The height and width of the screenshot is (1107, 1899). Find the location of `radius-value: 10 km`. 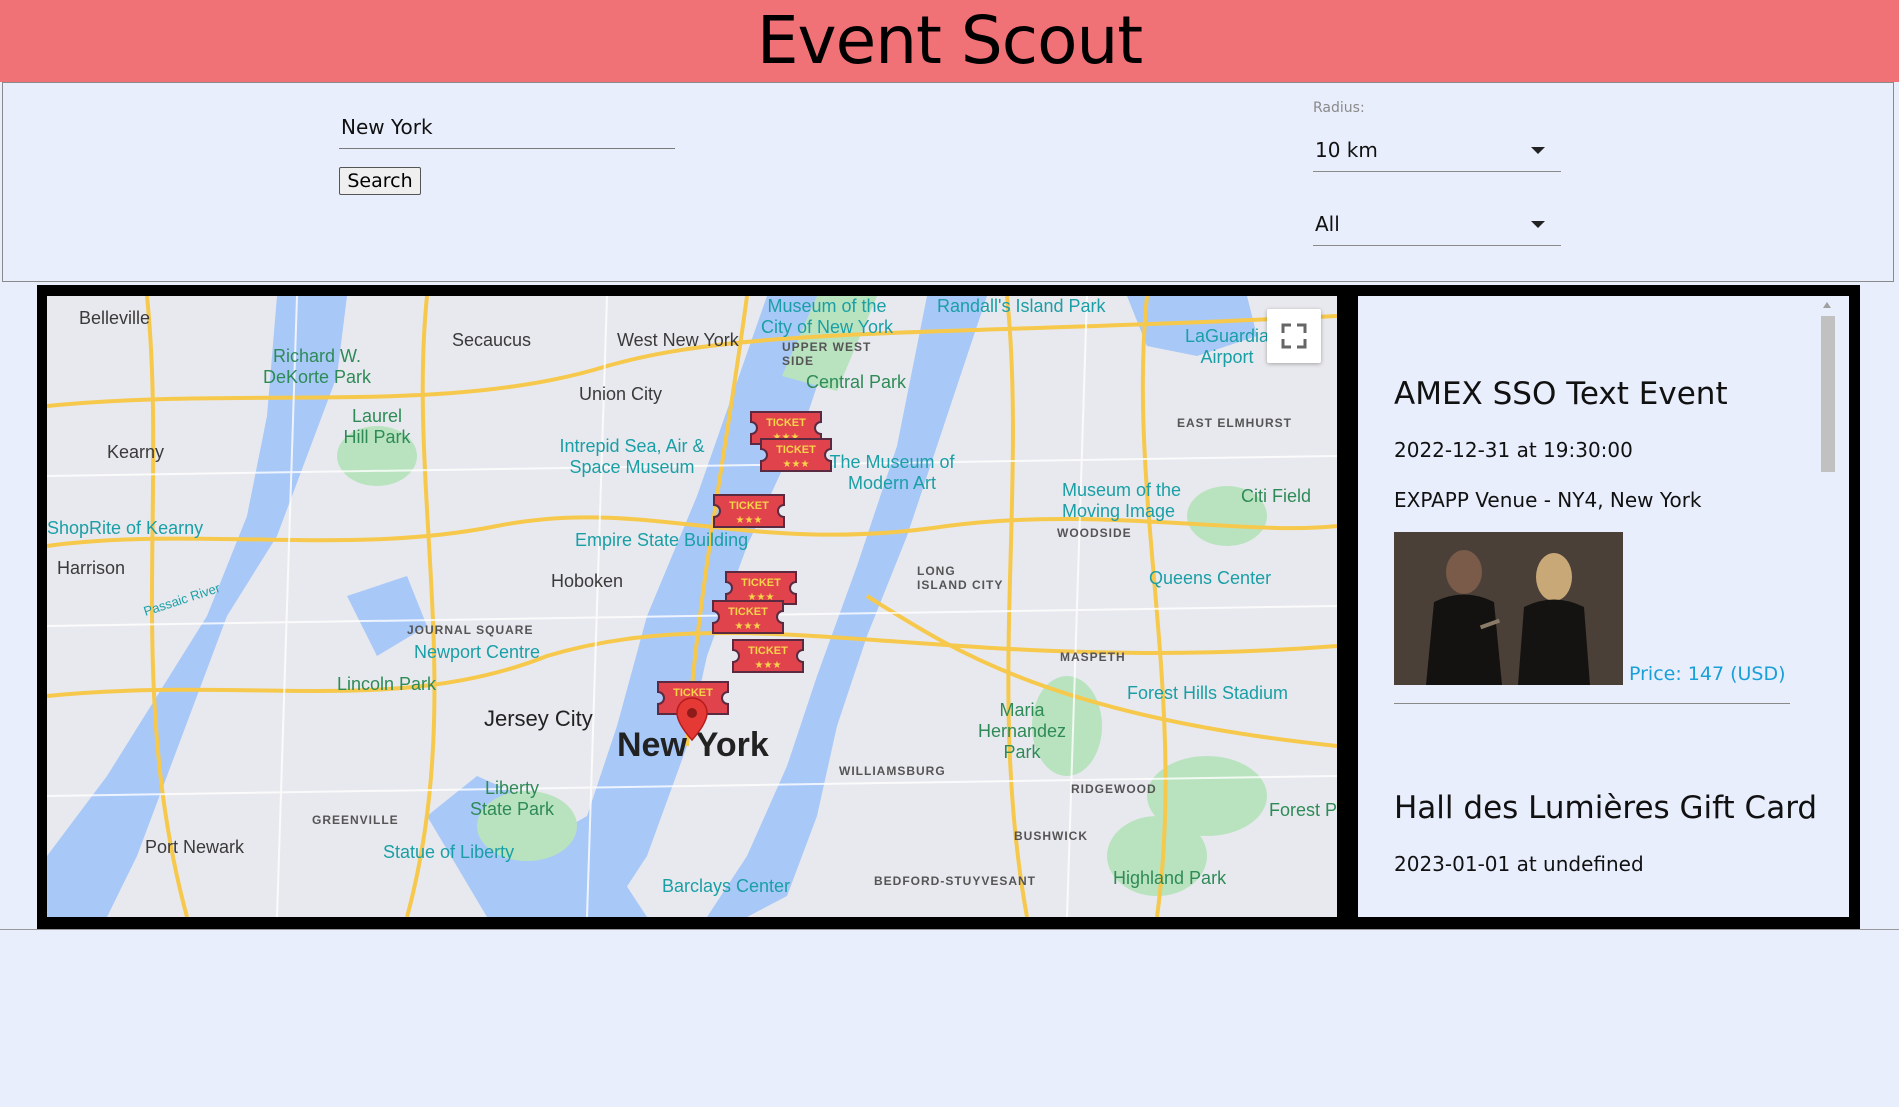

radius-value: 10 km is located at coordinates (1346, 150).